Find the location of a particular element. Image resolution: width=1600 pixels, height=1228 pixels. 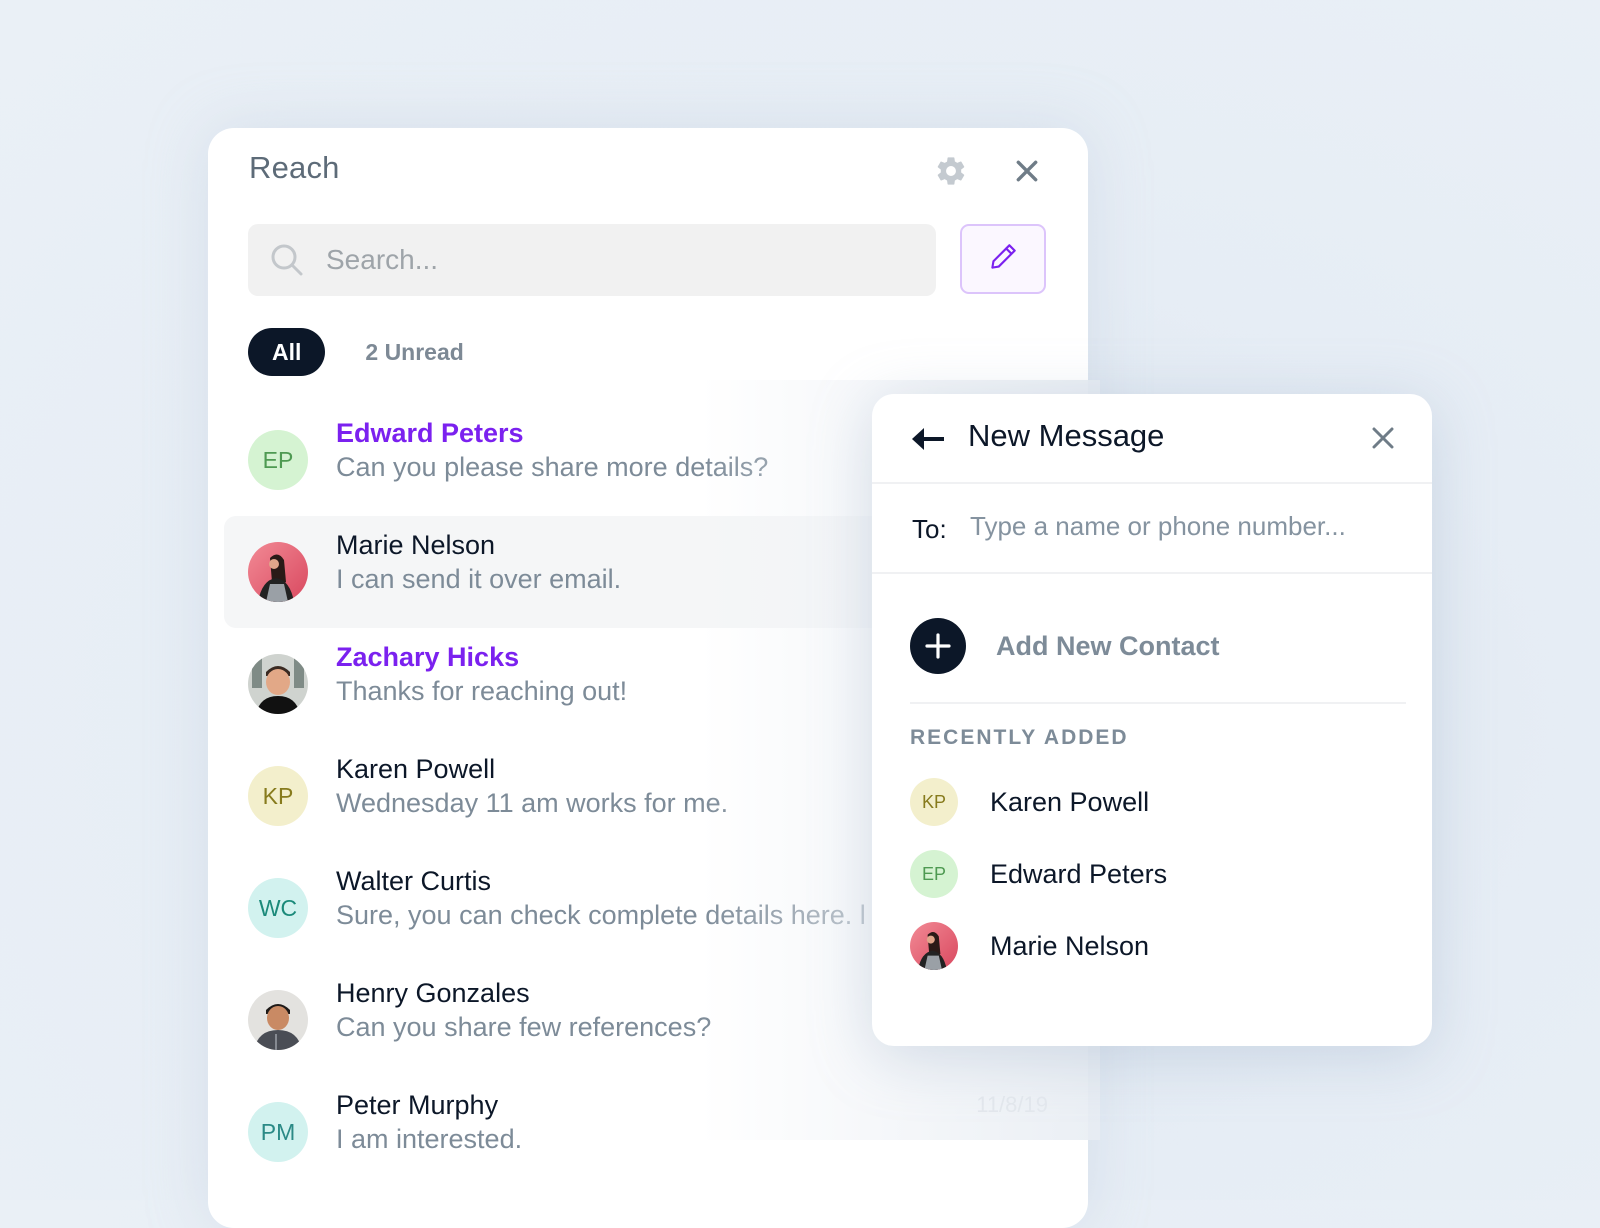

avatar: WC is located at coordinates (278, 908).